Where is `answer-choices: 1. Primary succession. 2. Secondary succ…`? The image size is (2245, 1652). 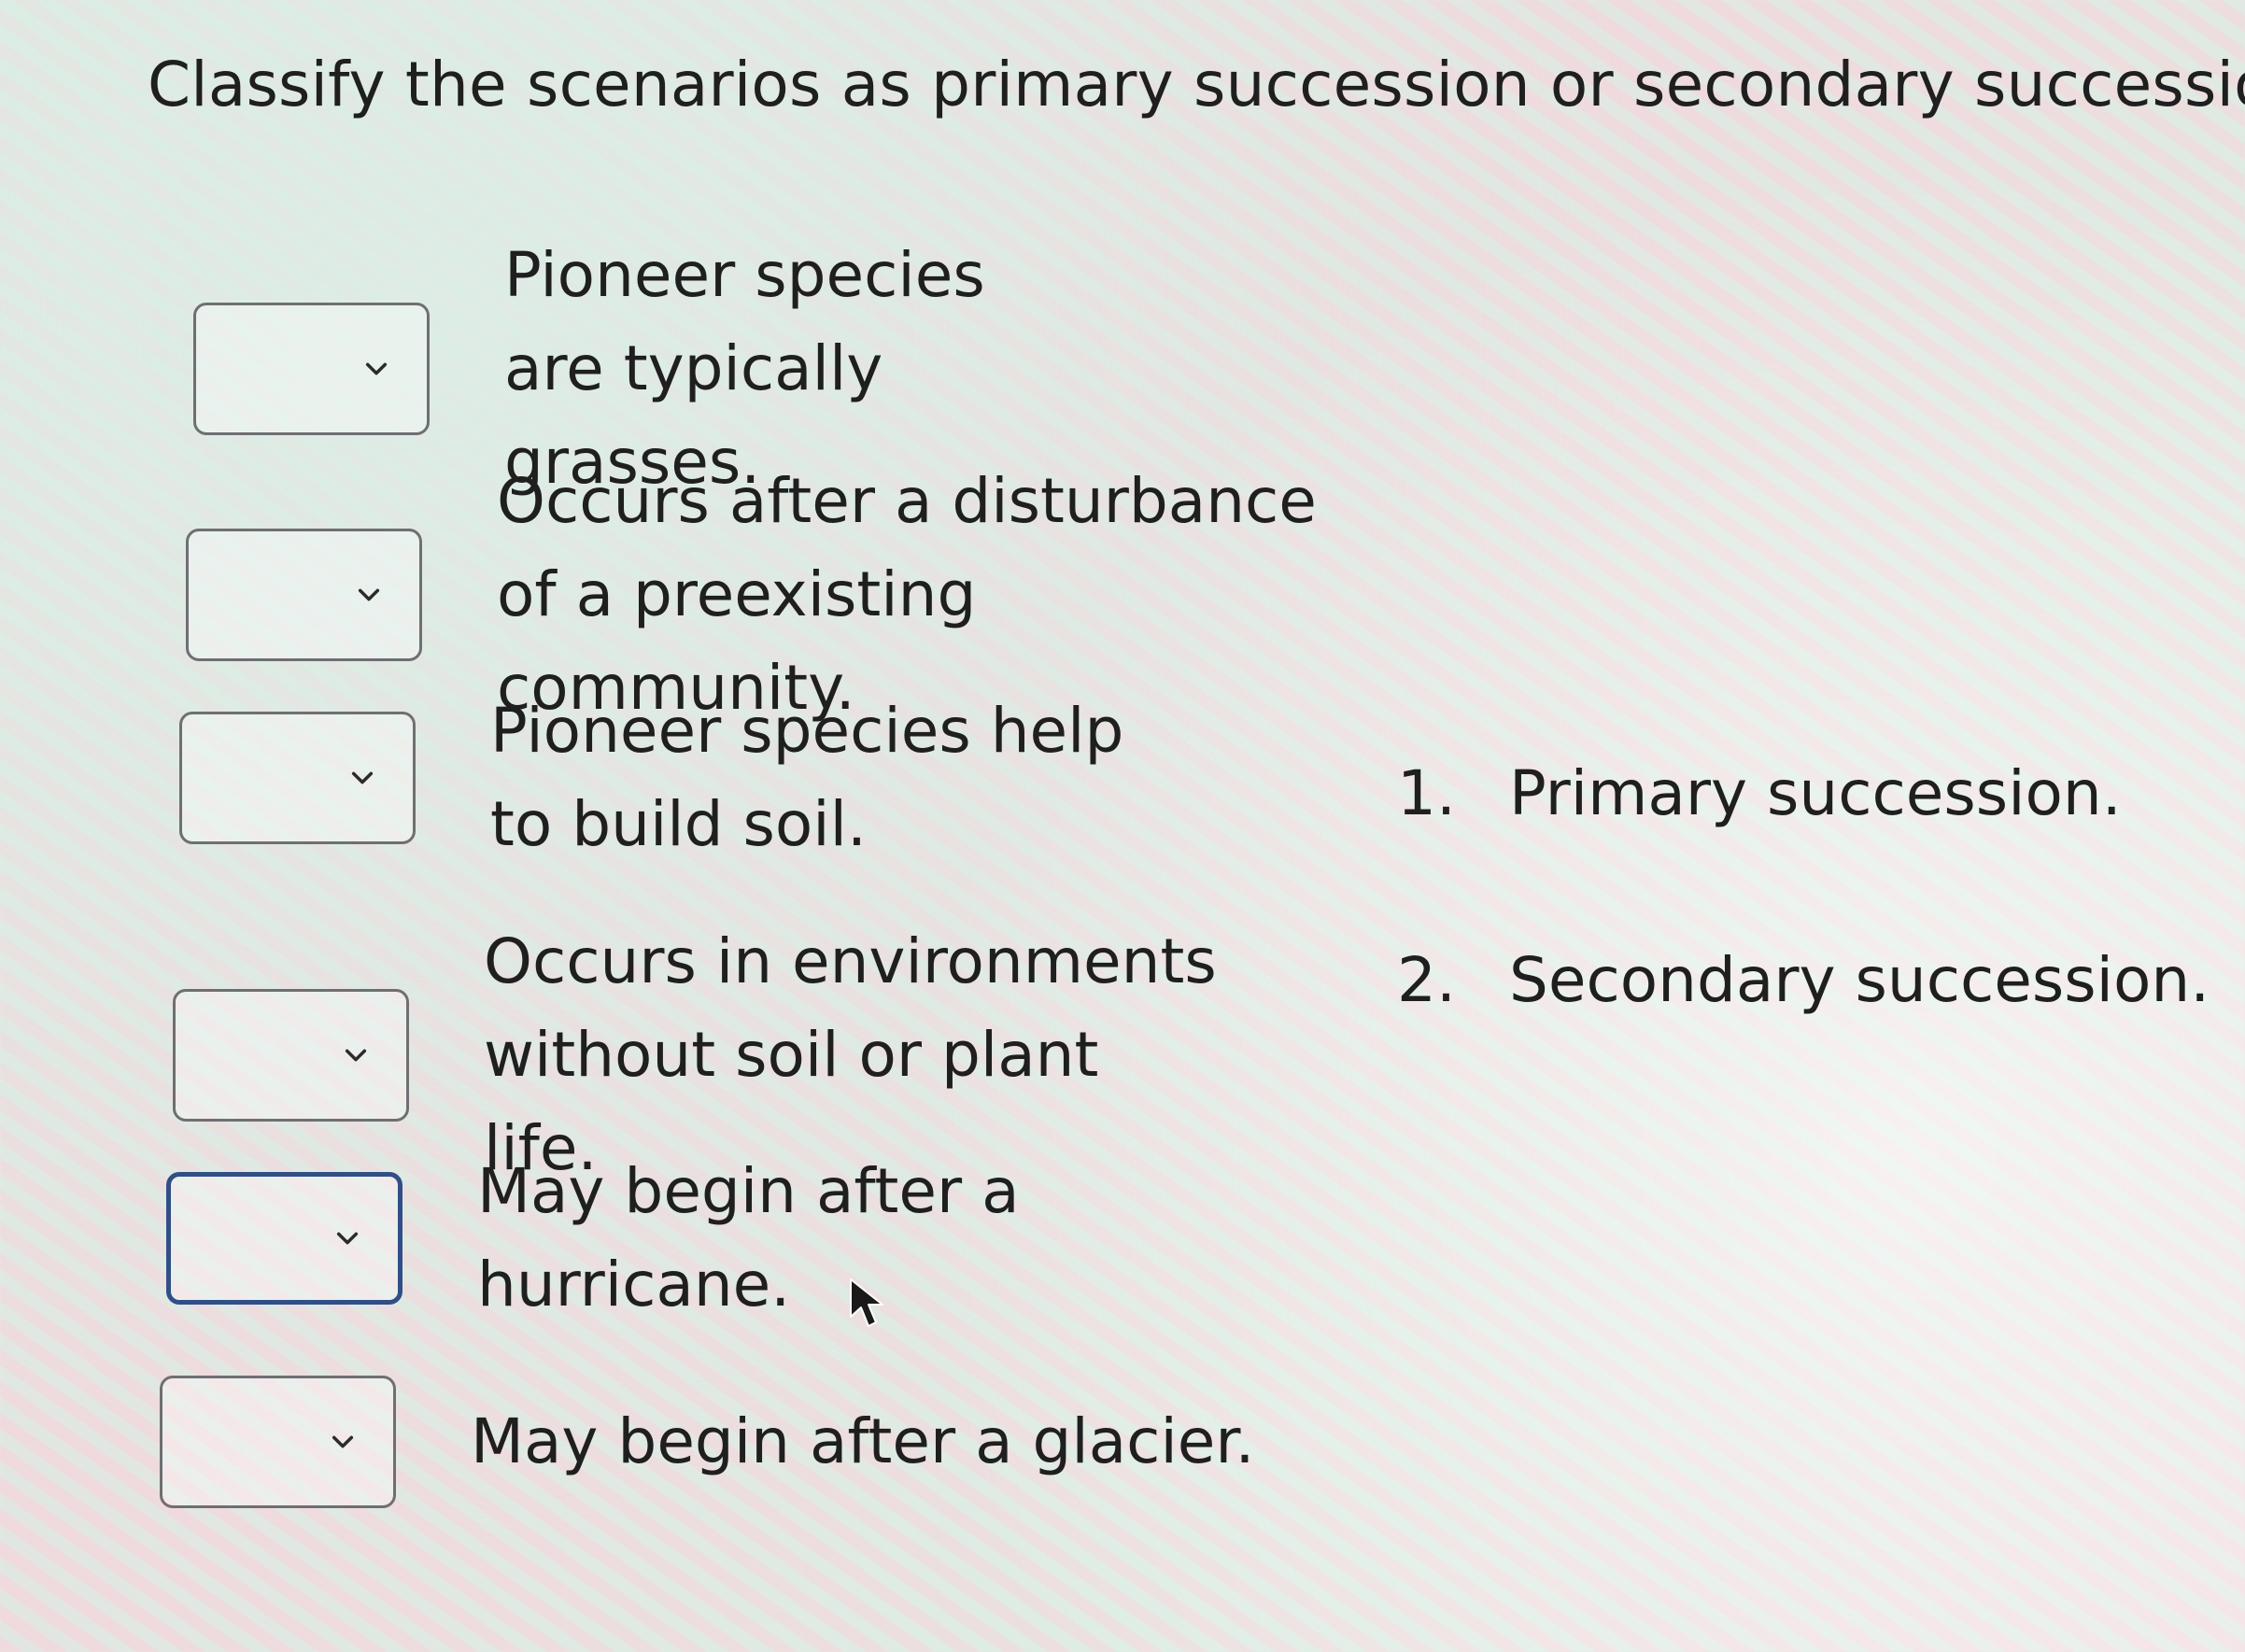 answer-choices: 1. Primary succession. 2. Secondary succ… is located at coordinates (1803, 934).